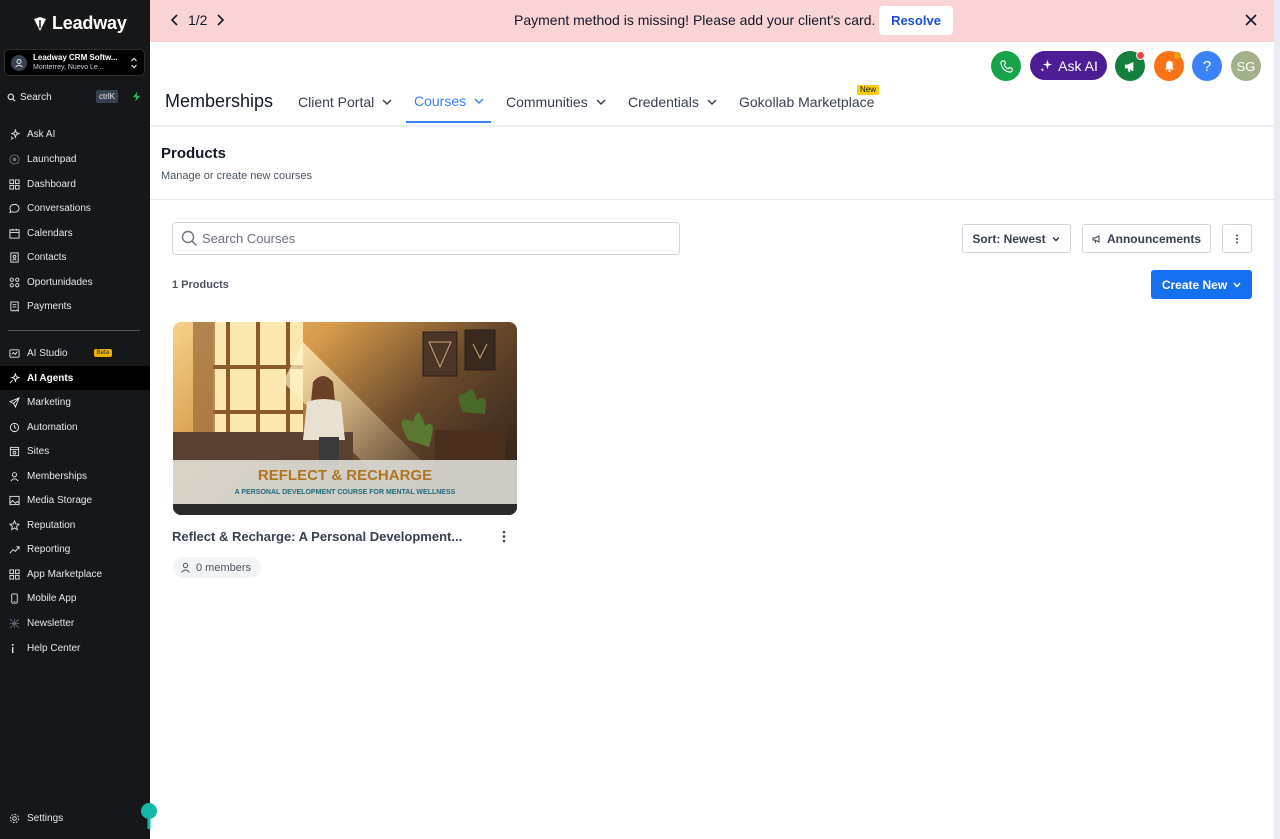 Image resolution: width=1280 pixels, height=839 pixels. I want to click on sidebar-item-label: Settings, so click(45, 818).